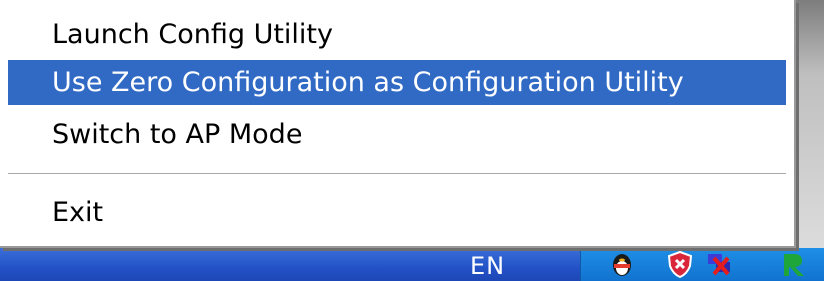 The image size is (824, 281). What do you see at coordinates (622, 264) in the screenshot?
I see `qq-penguin-icon` at bounding box center [622, 264].